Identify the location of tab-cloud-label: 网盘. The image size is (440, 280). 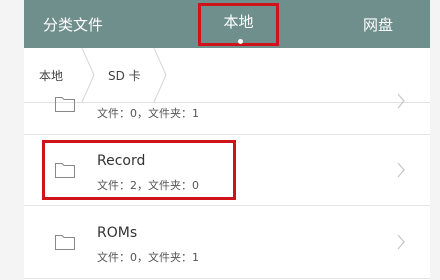
(378, 24).